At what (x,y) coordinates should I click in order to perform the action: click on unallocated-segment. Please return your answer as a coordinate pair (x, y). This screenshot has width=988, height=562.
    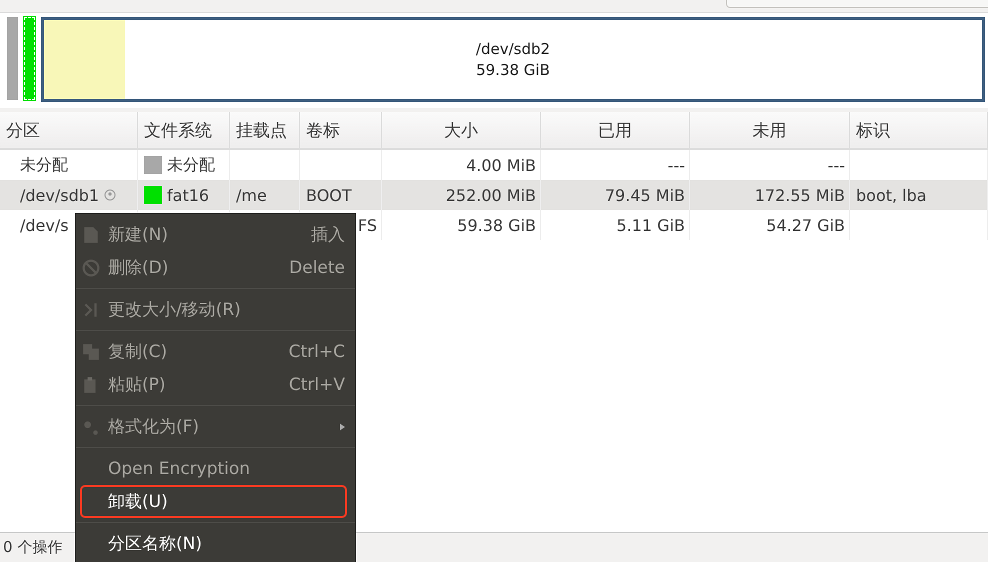
    Looking at the image, I should click on (12, 58).